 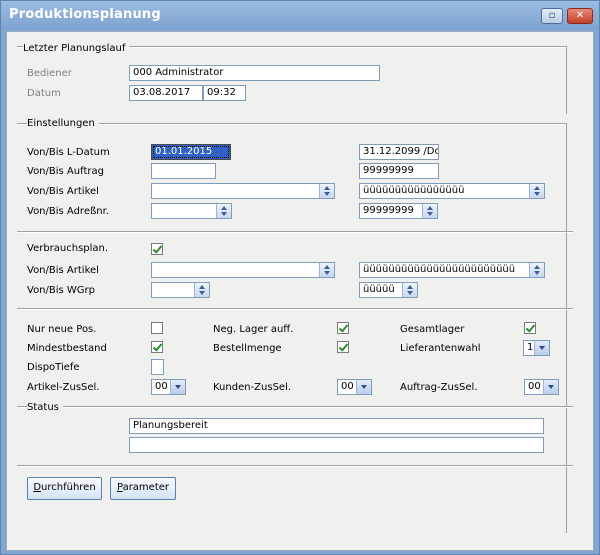 What do you see at coordinates (65, 171) in the screenshot?
I see `auftrag-label: Von/Bis Auftrag` at bounding box center [65, 171].